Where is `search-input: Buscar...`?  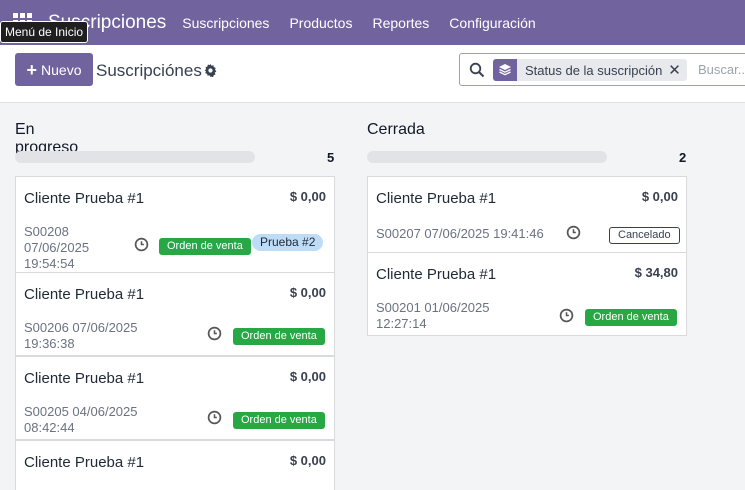 search-input: Buscar... is located at coordinates (721, 69).